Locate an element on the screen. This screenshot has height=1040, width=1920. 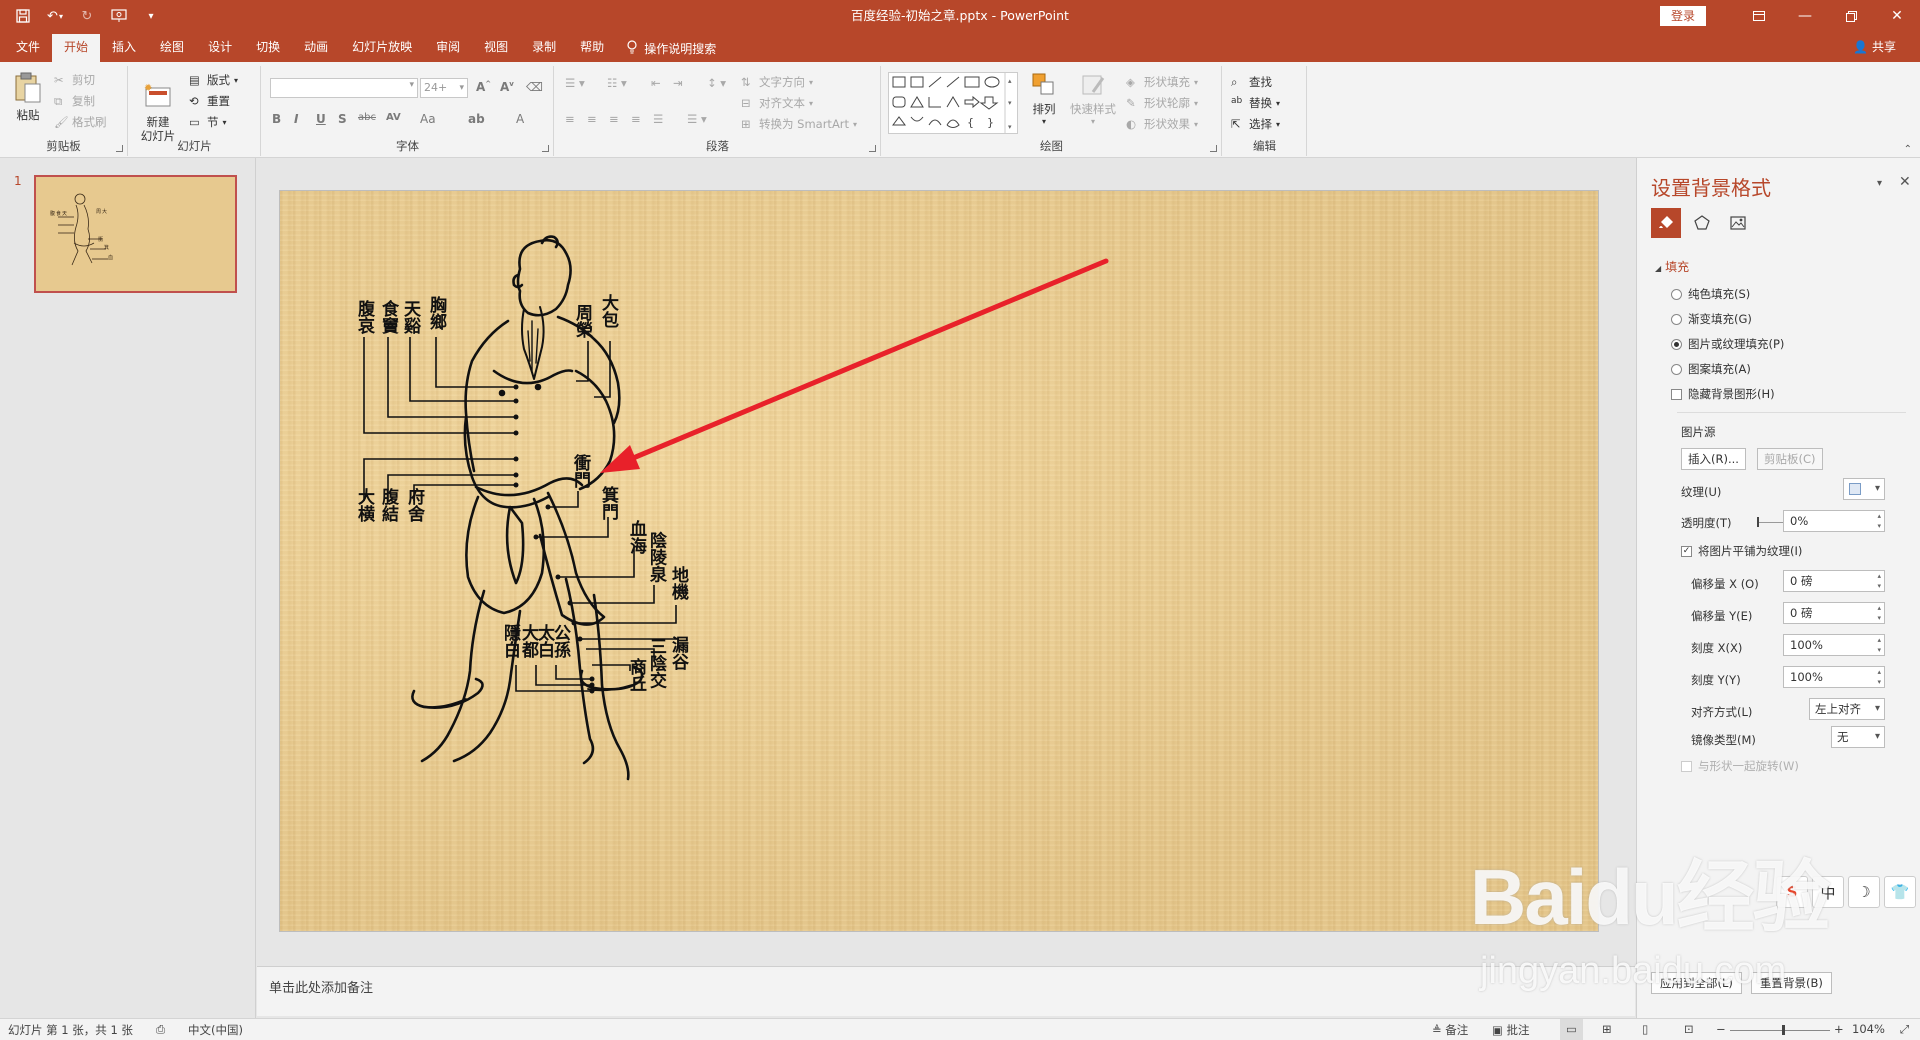
slideshow-icon: ⊡ is located at coordinates (1689, 1029).